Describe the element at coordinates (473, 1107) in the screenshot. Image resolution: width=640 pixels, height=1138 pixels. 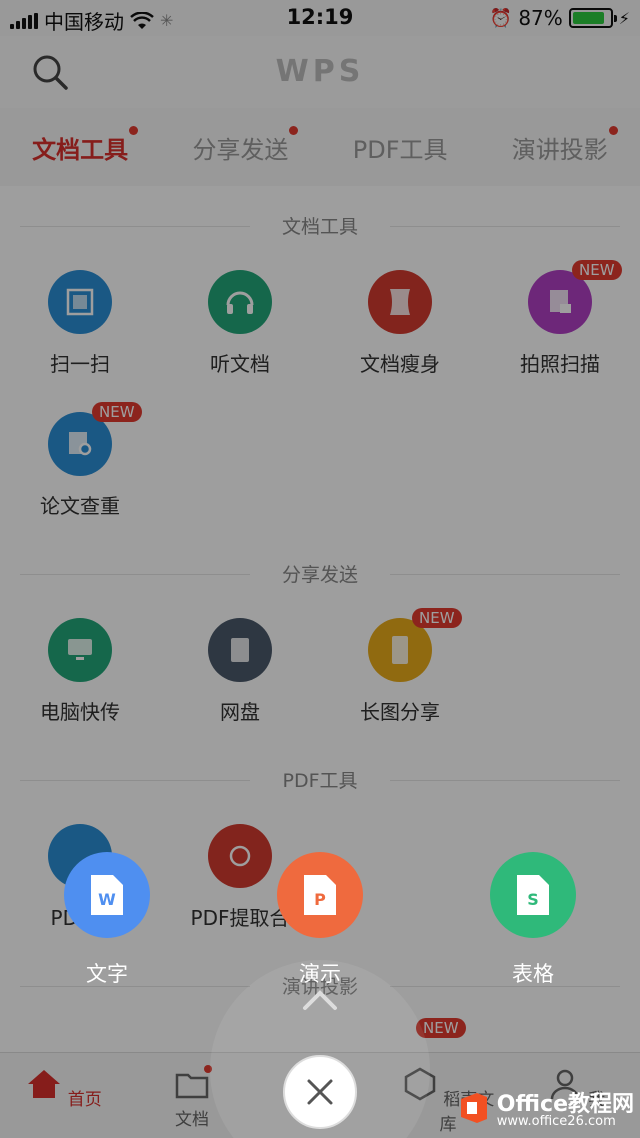
I see `office-logo-icon` at that location.